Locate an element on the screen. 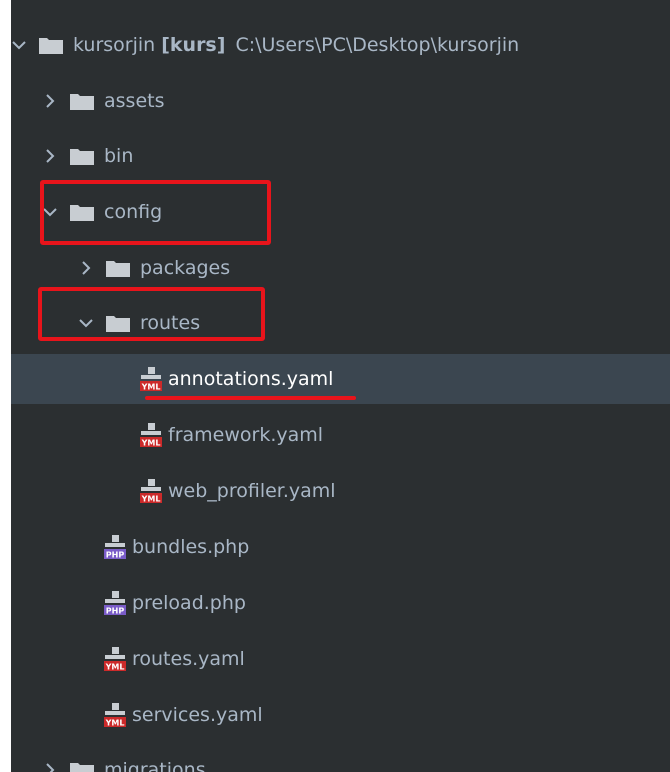  highlight-box-routes is located at coordinates (151, 314).